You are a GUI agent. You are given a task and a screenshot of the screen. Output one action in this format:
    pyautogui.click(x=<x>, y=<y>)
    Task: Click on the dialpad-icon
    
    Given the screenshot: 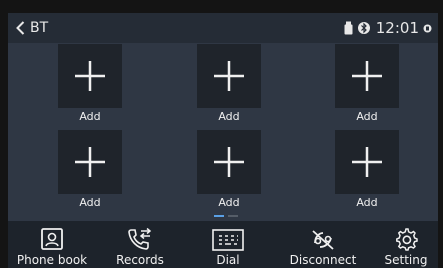 What is the action you would take?
    pyautogui.click(x=228, y=240)
    